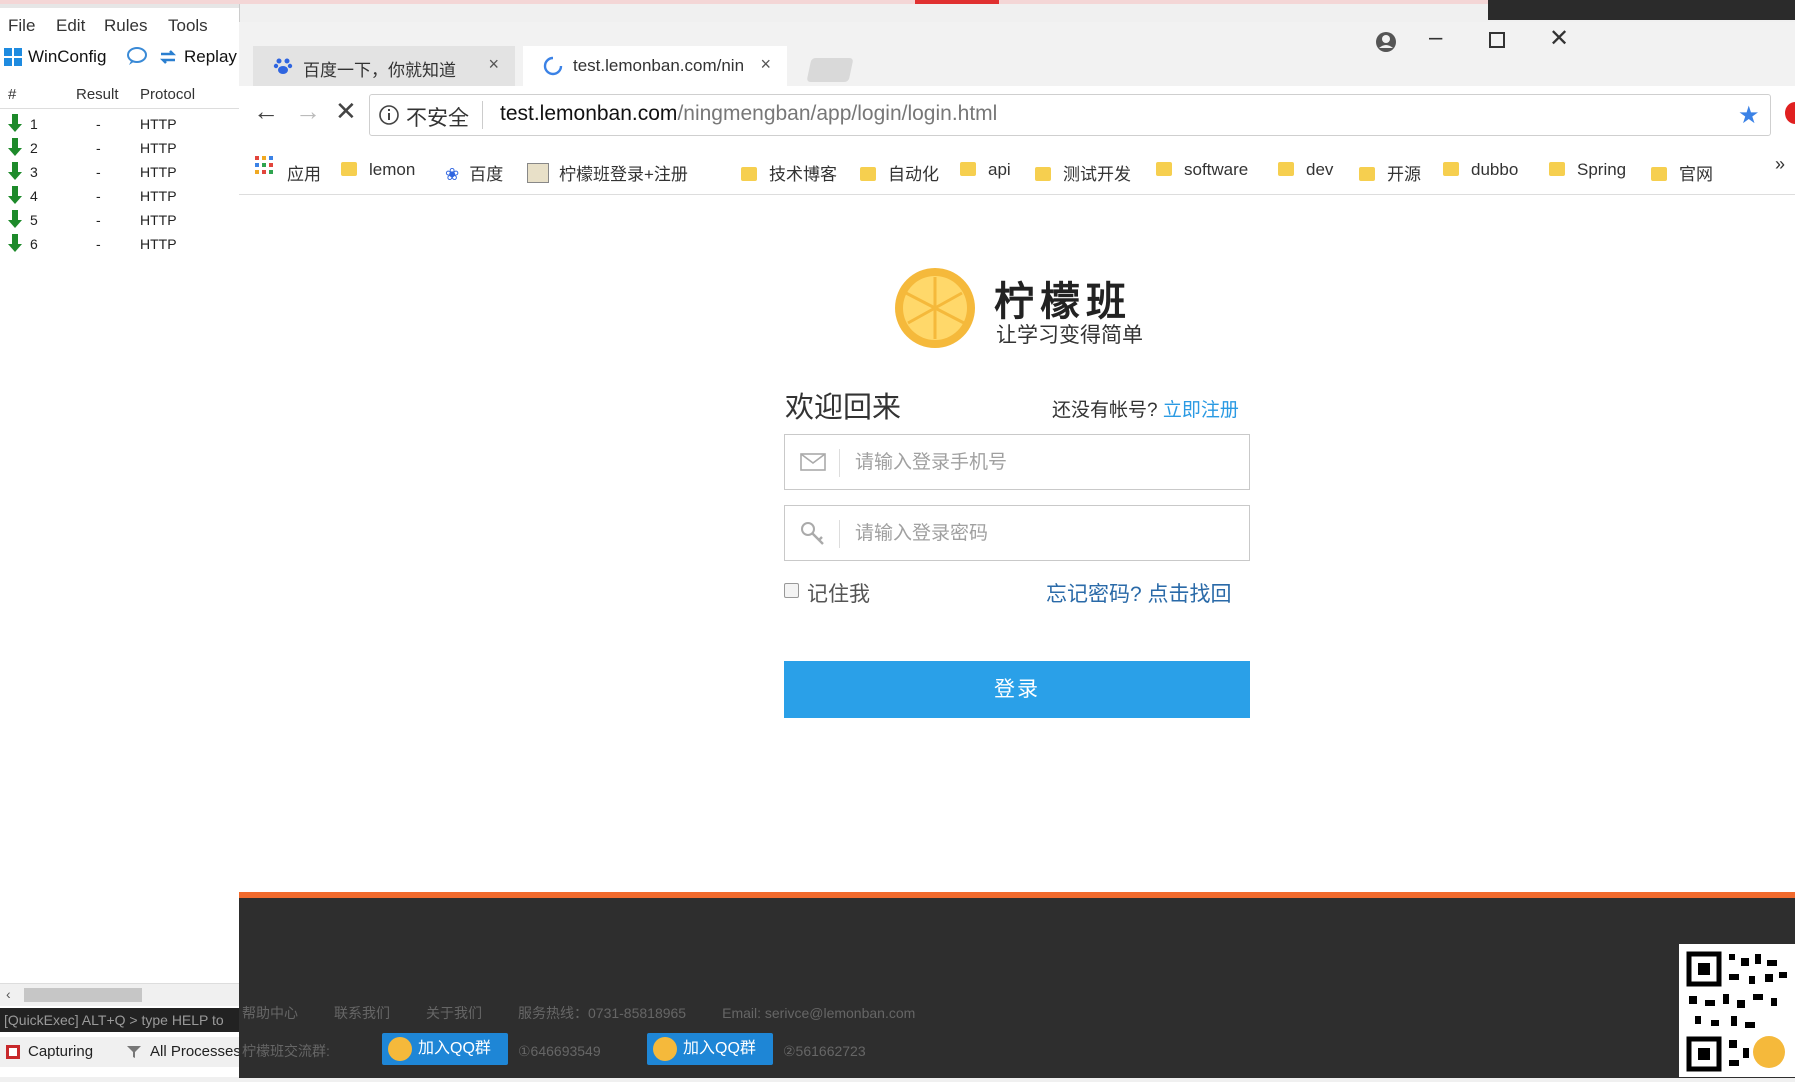  Describe the element at coordinates (137, 56) in the screenshot. I see `comment-icon` at that location.